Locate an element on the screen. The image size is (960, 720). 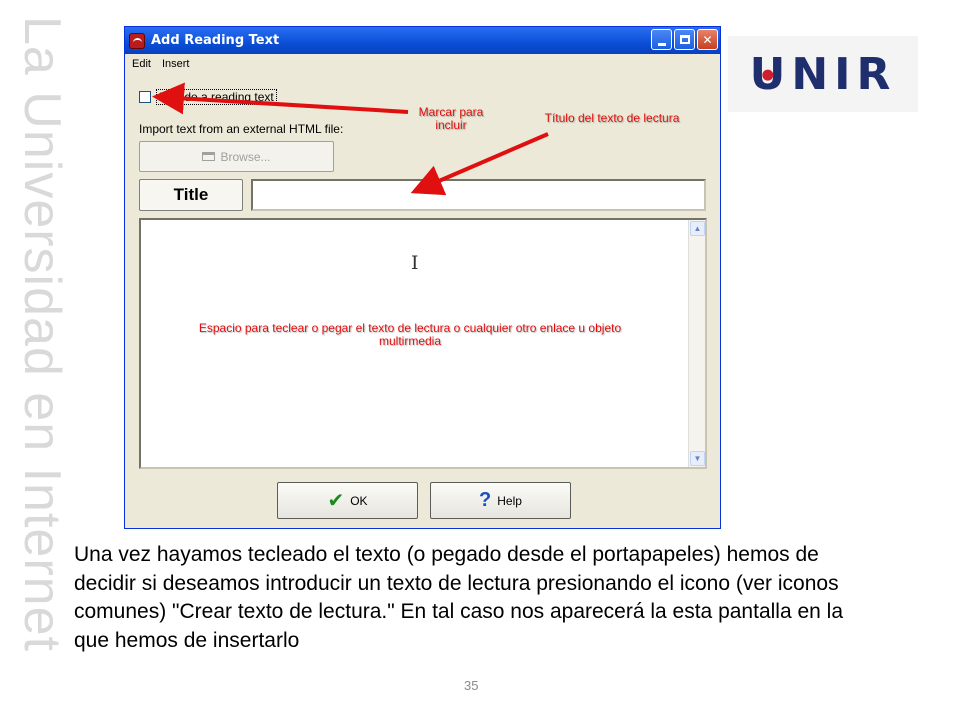
annotation-titulo: Título del texto de lectura is located at coordinates (612, 118).